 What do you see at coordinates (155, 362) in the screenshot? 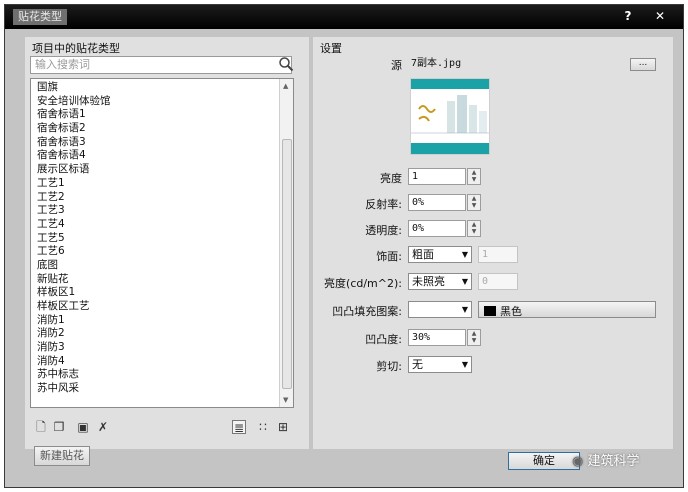
I see `list-item: 消防4` at bounding box center [155, 362].